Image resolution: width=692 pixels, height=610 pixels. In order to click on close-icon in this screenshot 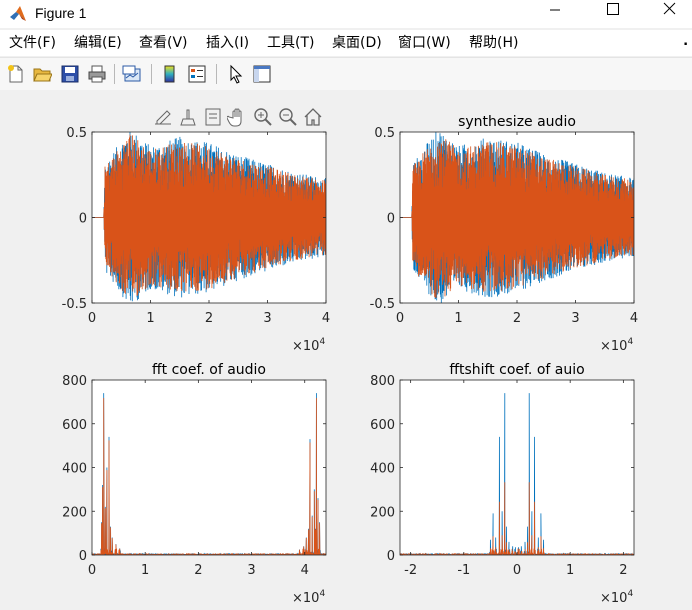, I will do `click(669, 8)`.